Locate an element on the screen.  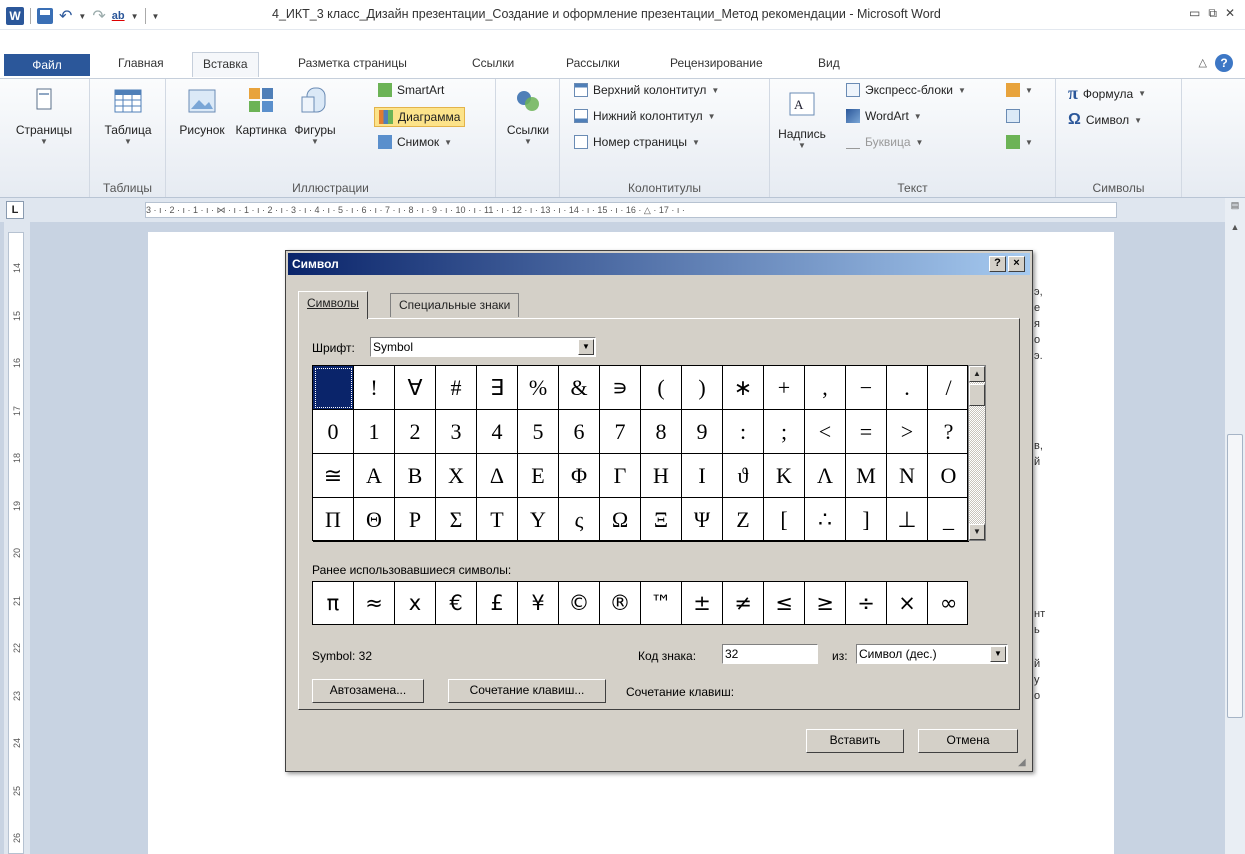
recent-symbol-cell: × is located at coordinates (907, 603).